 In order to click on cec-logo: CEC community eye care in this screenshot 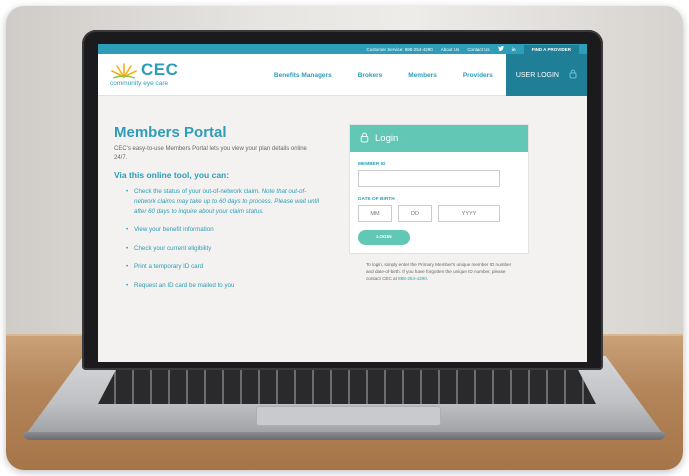, I will do `click(170, 75)`.